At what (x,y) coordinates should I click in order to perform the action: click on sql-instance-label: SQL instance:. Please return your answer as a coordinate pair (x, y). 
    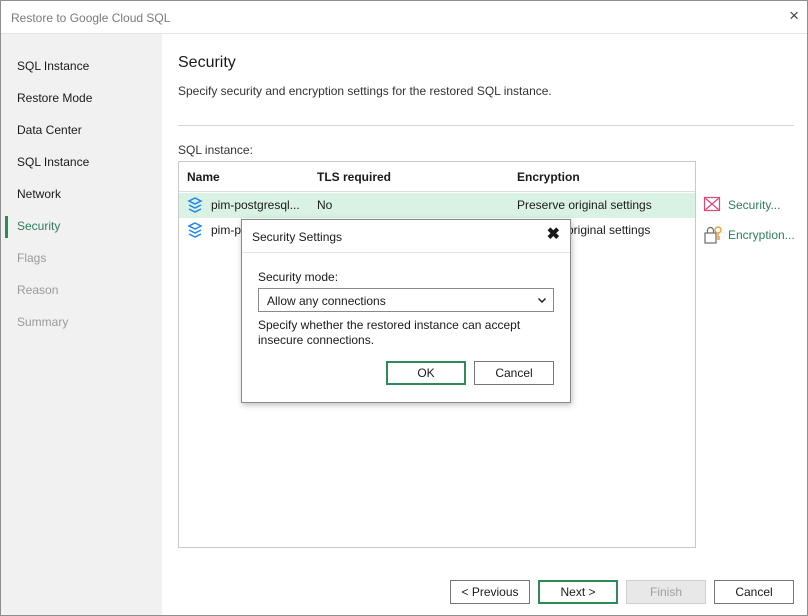
    Looking at the image, I should click on (215, 150).